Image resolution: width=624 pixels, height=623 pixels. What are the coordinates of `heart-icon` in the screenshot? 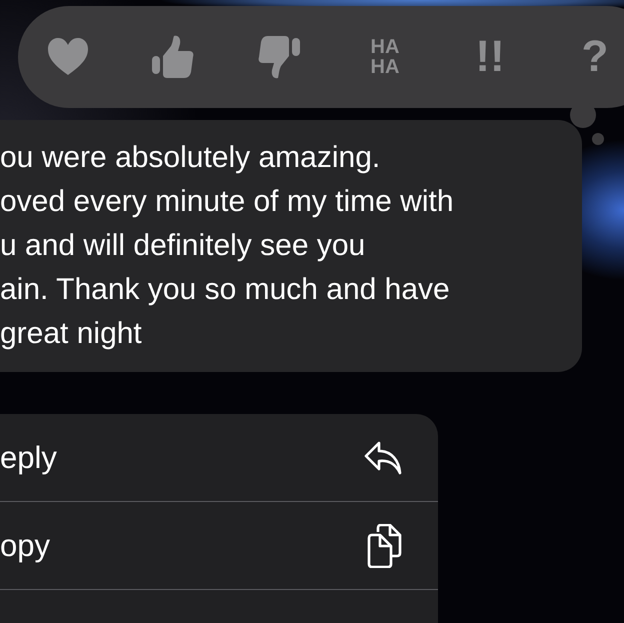 It's located at (68, 57).